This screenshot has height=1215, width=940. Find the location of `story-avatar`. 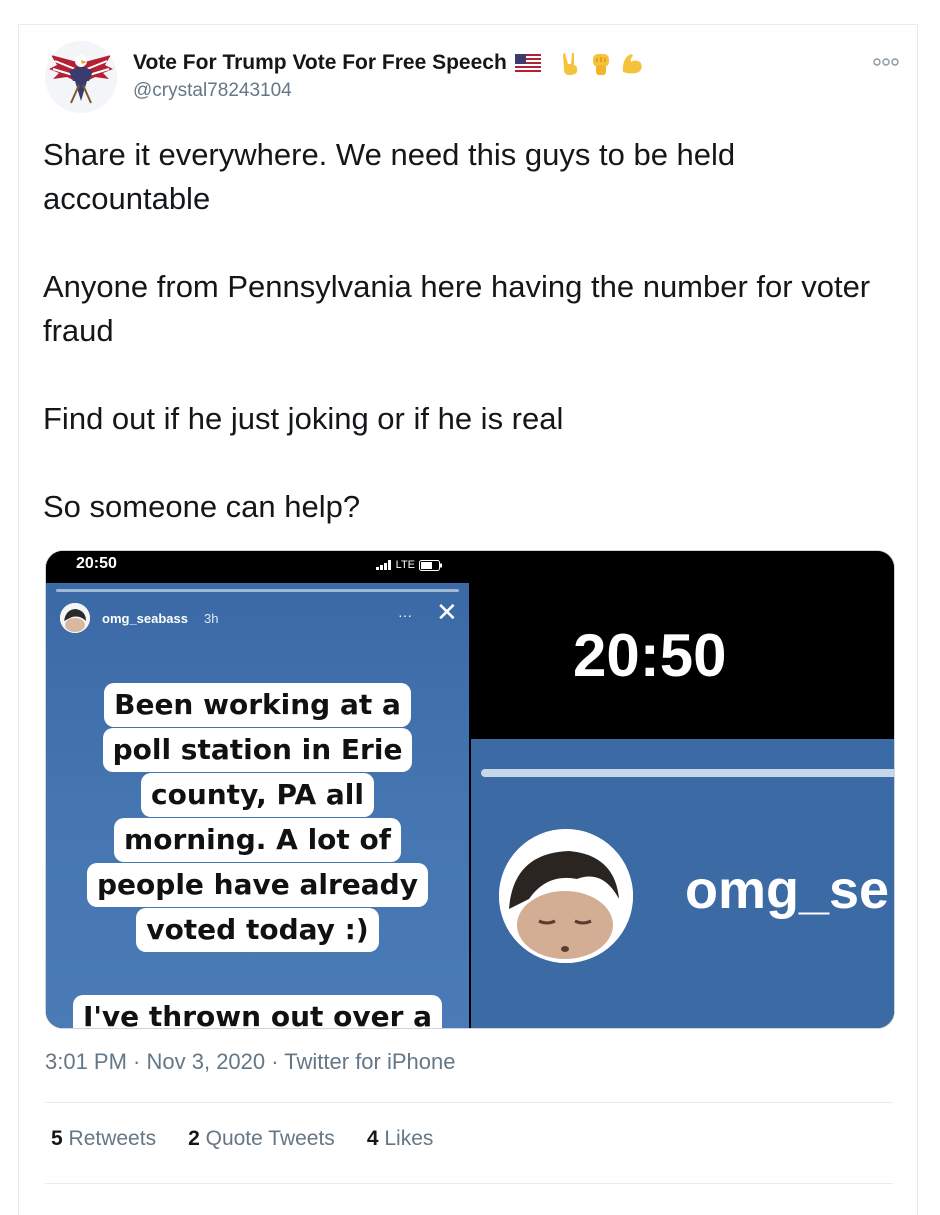

story-avatar is located at coordinates (75, 618).